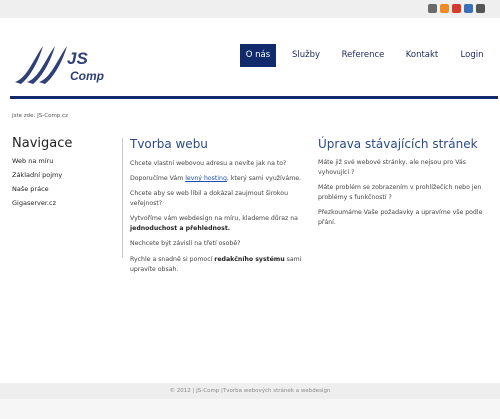 This screenshot has height=419, width=500. Describe the element at coordinates (77, 58) in the screenshot. I see `logo-js-text: JS` at that location.